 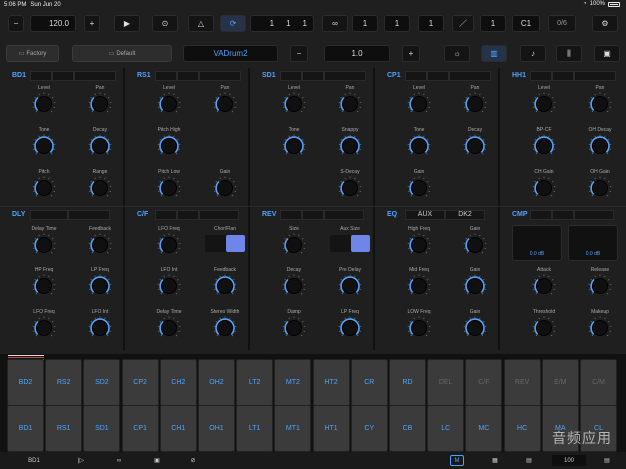 I want to click on pad-cy: CY, so click(x=369, y=428).